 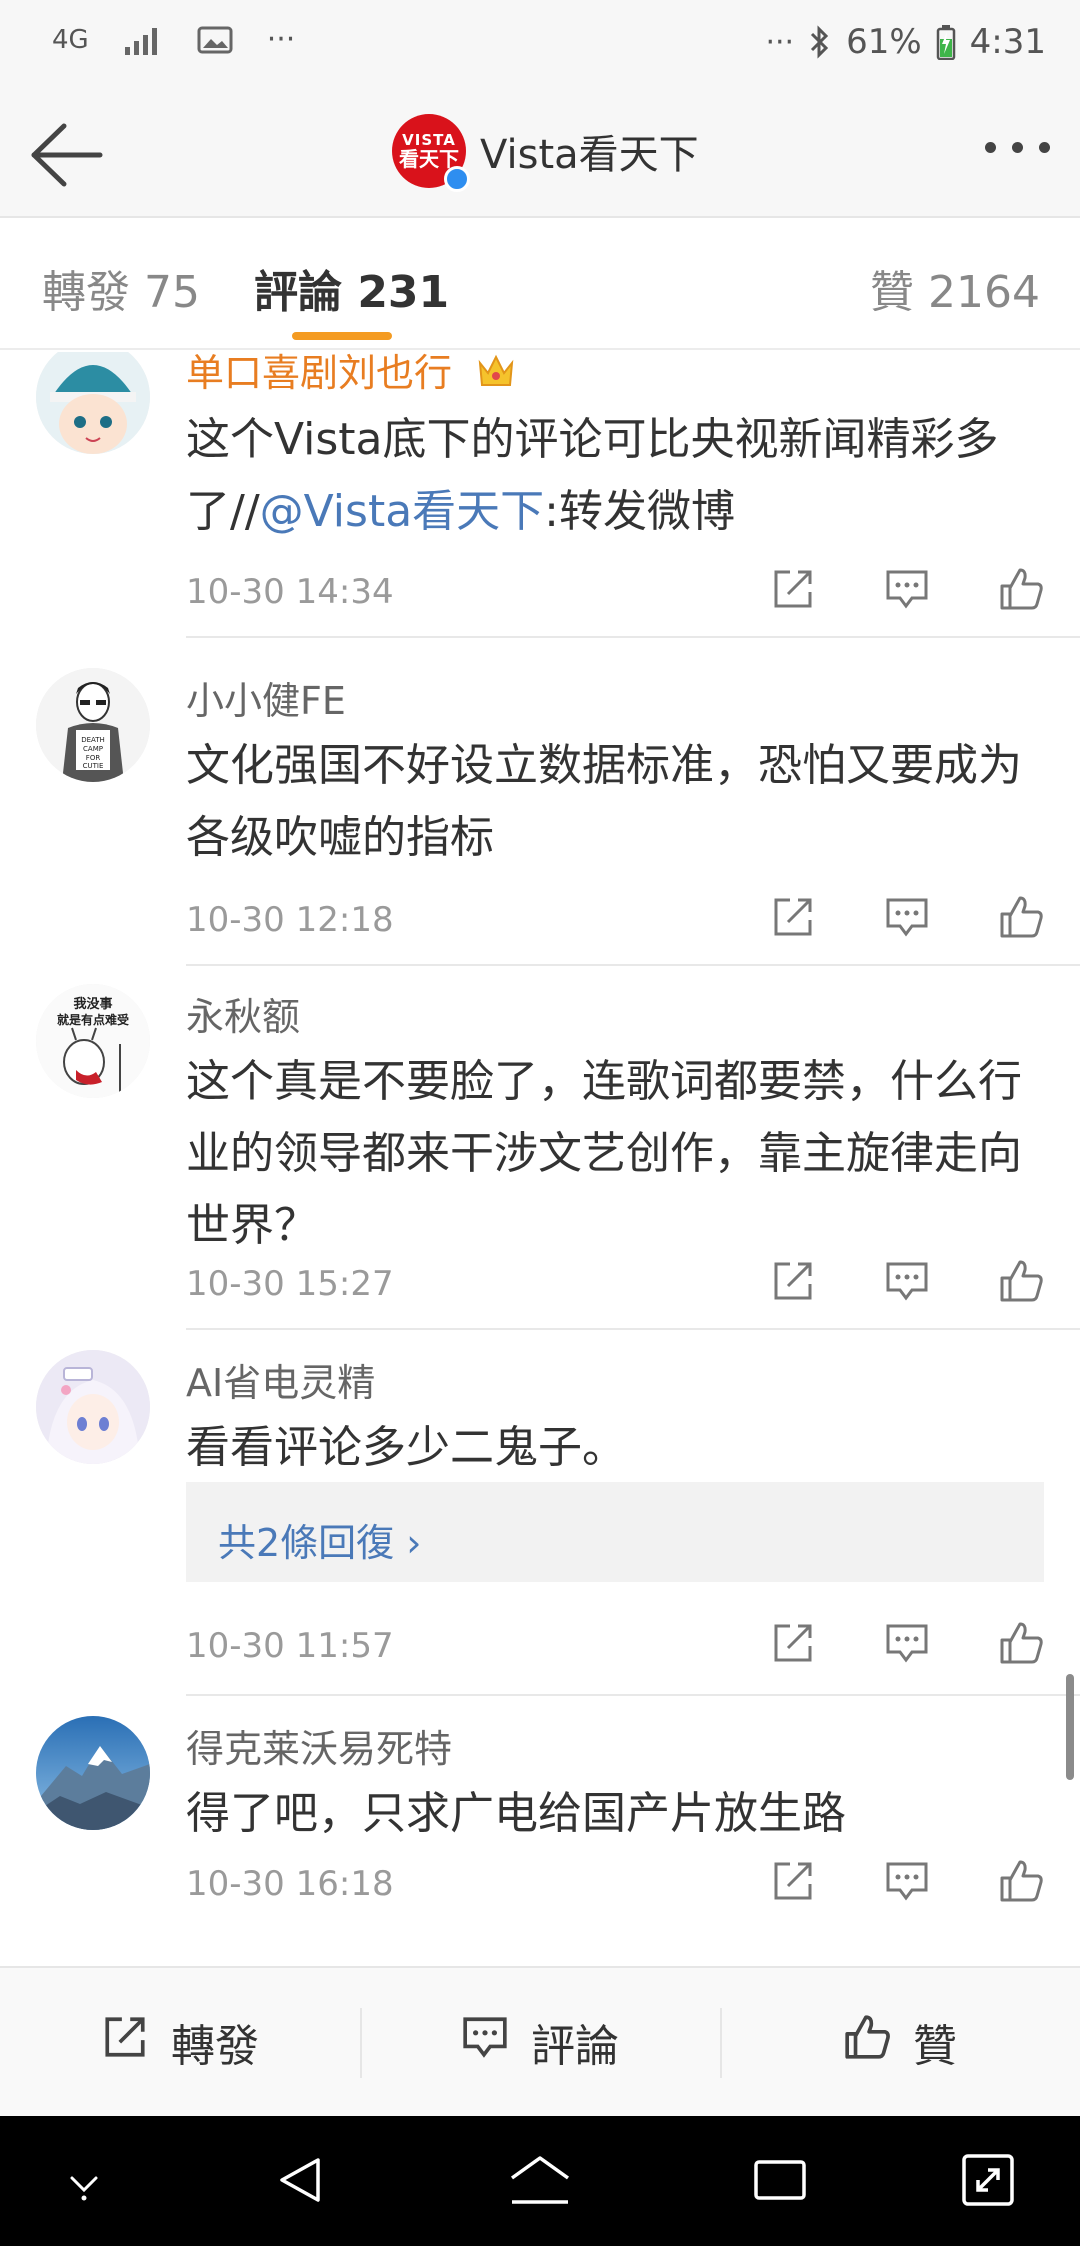 I want to click on comment-author: AI省电灵精, so click(x=280, y=1379).